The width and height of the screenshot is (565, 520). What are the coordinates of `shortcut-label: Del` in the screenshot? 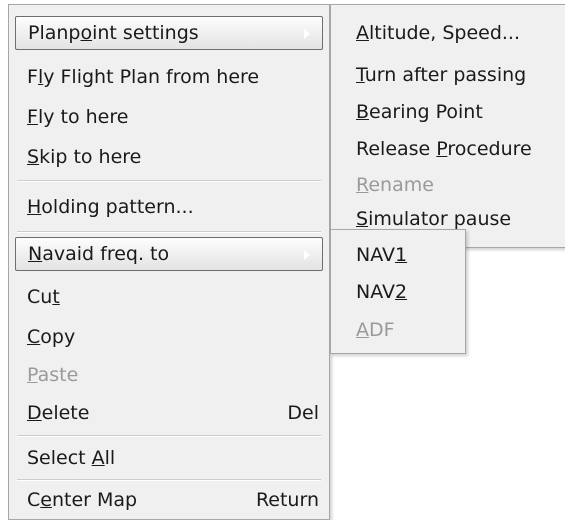 It's located at (303, 413).